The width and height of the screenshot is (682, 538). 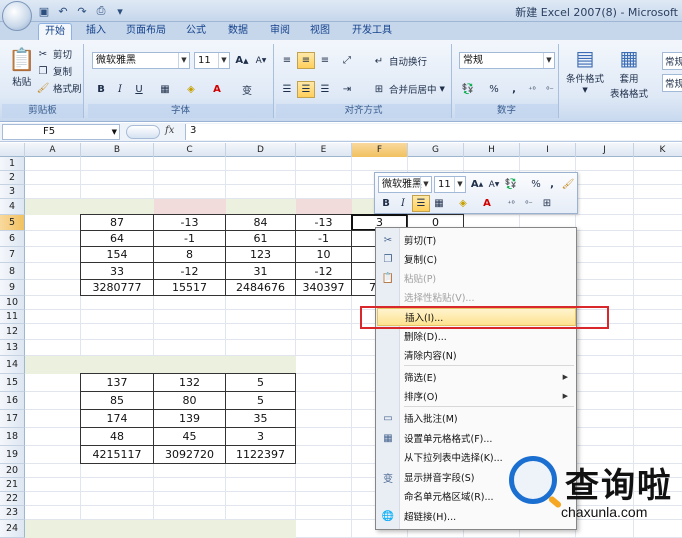 What do you see at coordinates (323, 254) in the screenshot?
I see `table-cell: 10` at bounding box center [323, 254].